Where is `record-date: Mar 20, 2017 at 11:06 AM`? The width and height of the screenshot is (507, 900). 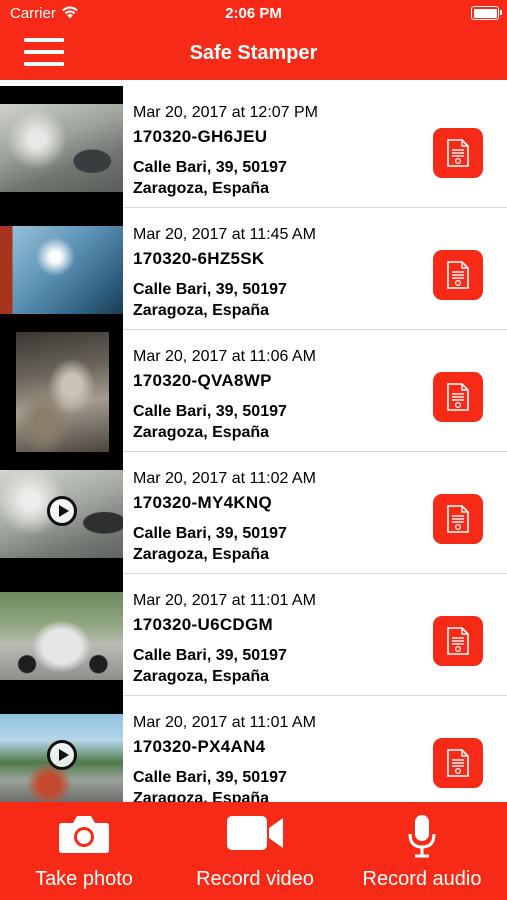
record-date: Mar 20, 2017 at 11:06 AM is located at coordinates (224, 356).